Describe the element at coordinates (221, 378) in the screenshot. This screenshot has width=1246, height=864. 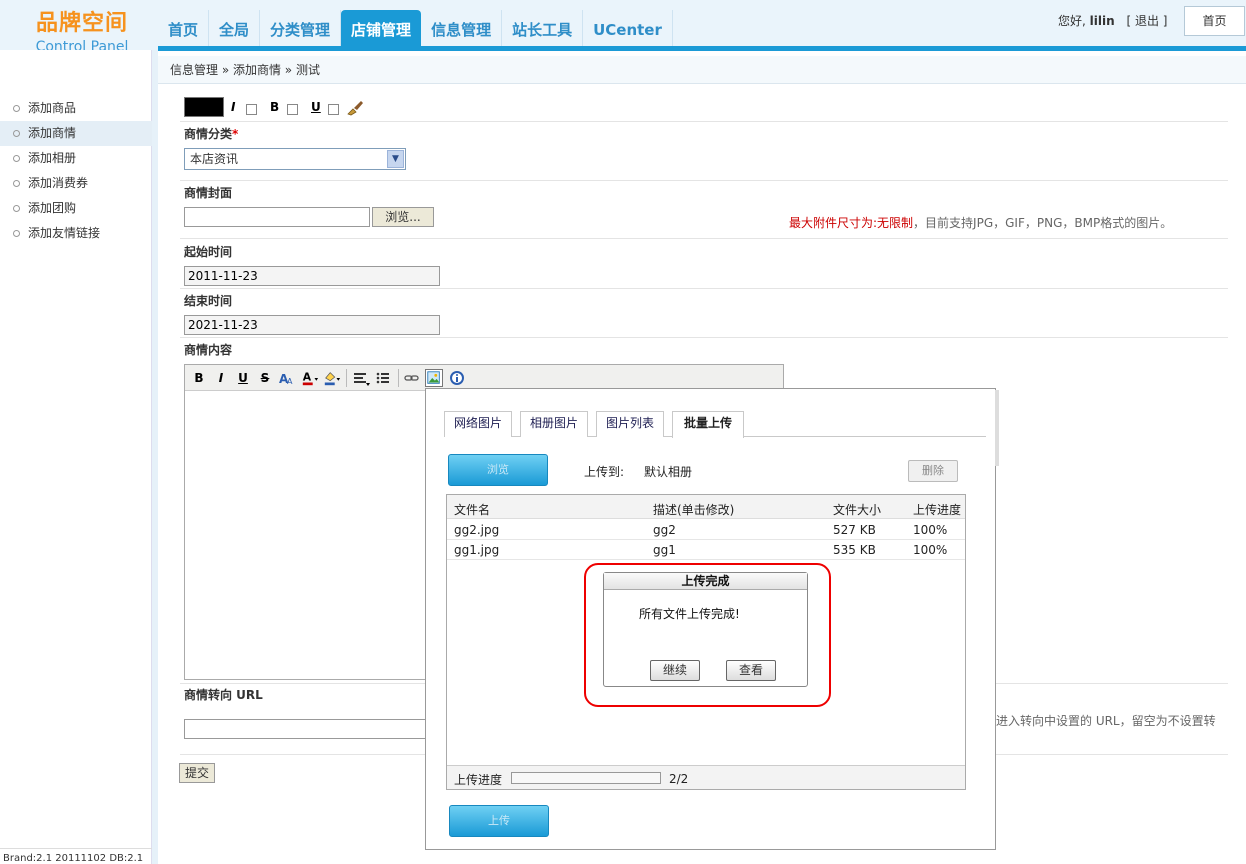
I see `italic-icon: I` at that location.